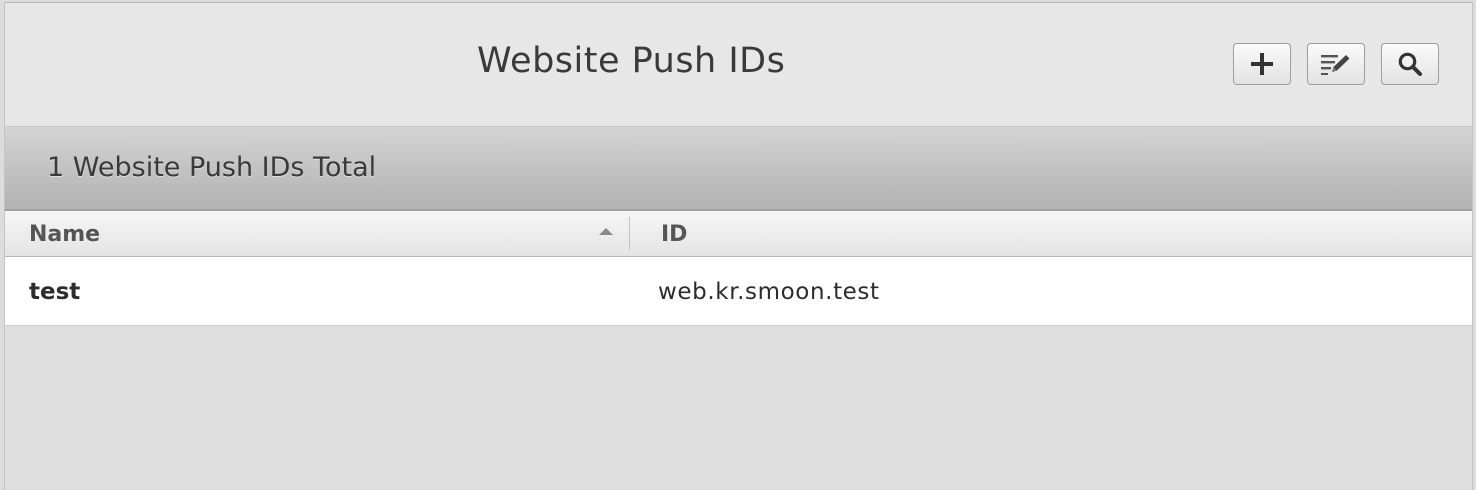  What do you see at coordinates (55, 292) in the screenshot?
I see `cell-name: test` at bounding box center [55, 292].